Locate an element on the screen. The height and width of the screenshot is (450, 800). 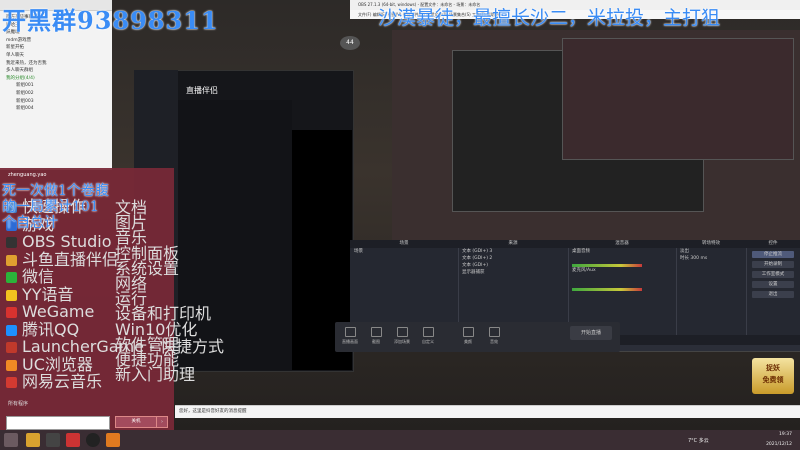
chat-list-item: mdm游戏营 is located at coordinates (56, 41).